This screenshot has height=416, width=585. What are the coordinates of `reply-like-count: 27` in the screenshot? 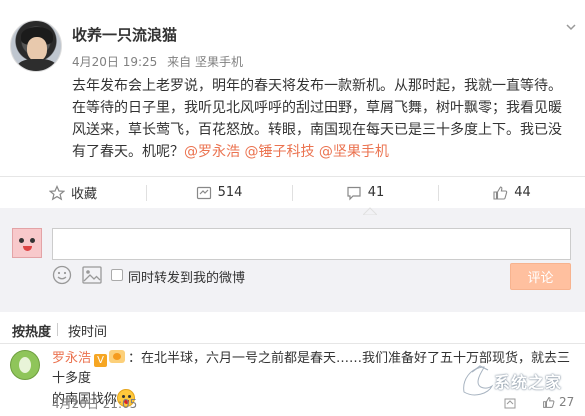 It's located at (567, 402).